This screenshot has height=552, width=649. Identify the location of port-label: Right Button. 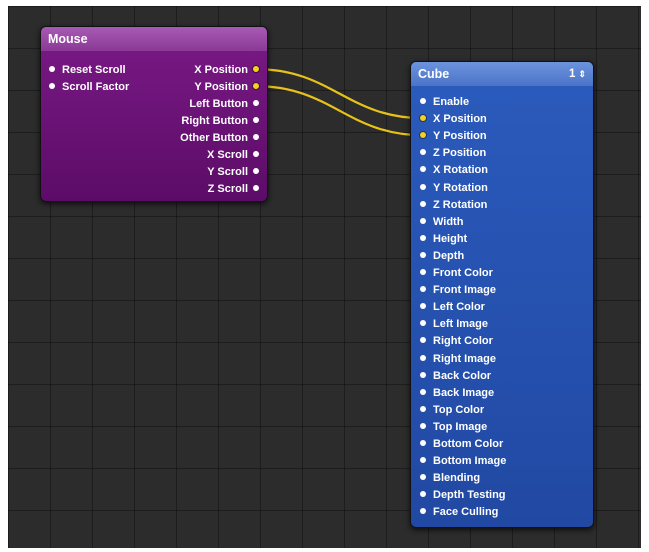
(214, 121).